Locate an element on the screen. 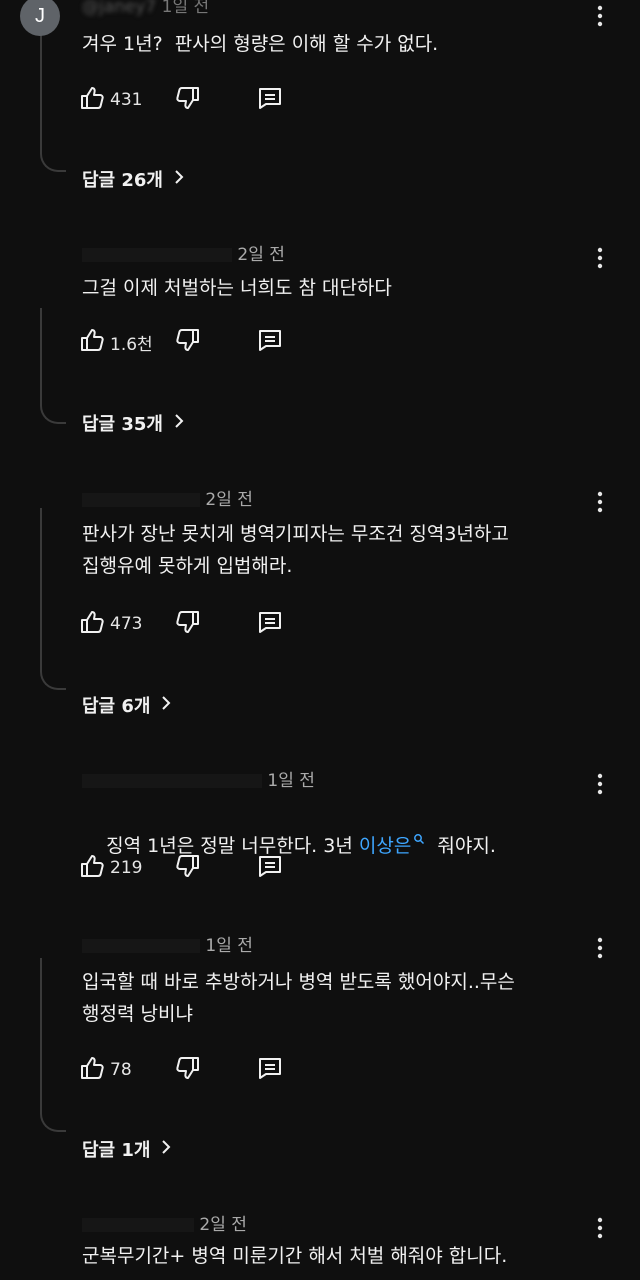  like-button: 473 is located at coordinates (110, 624).